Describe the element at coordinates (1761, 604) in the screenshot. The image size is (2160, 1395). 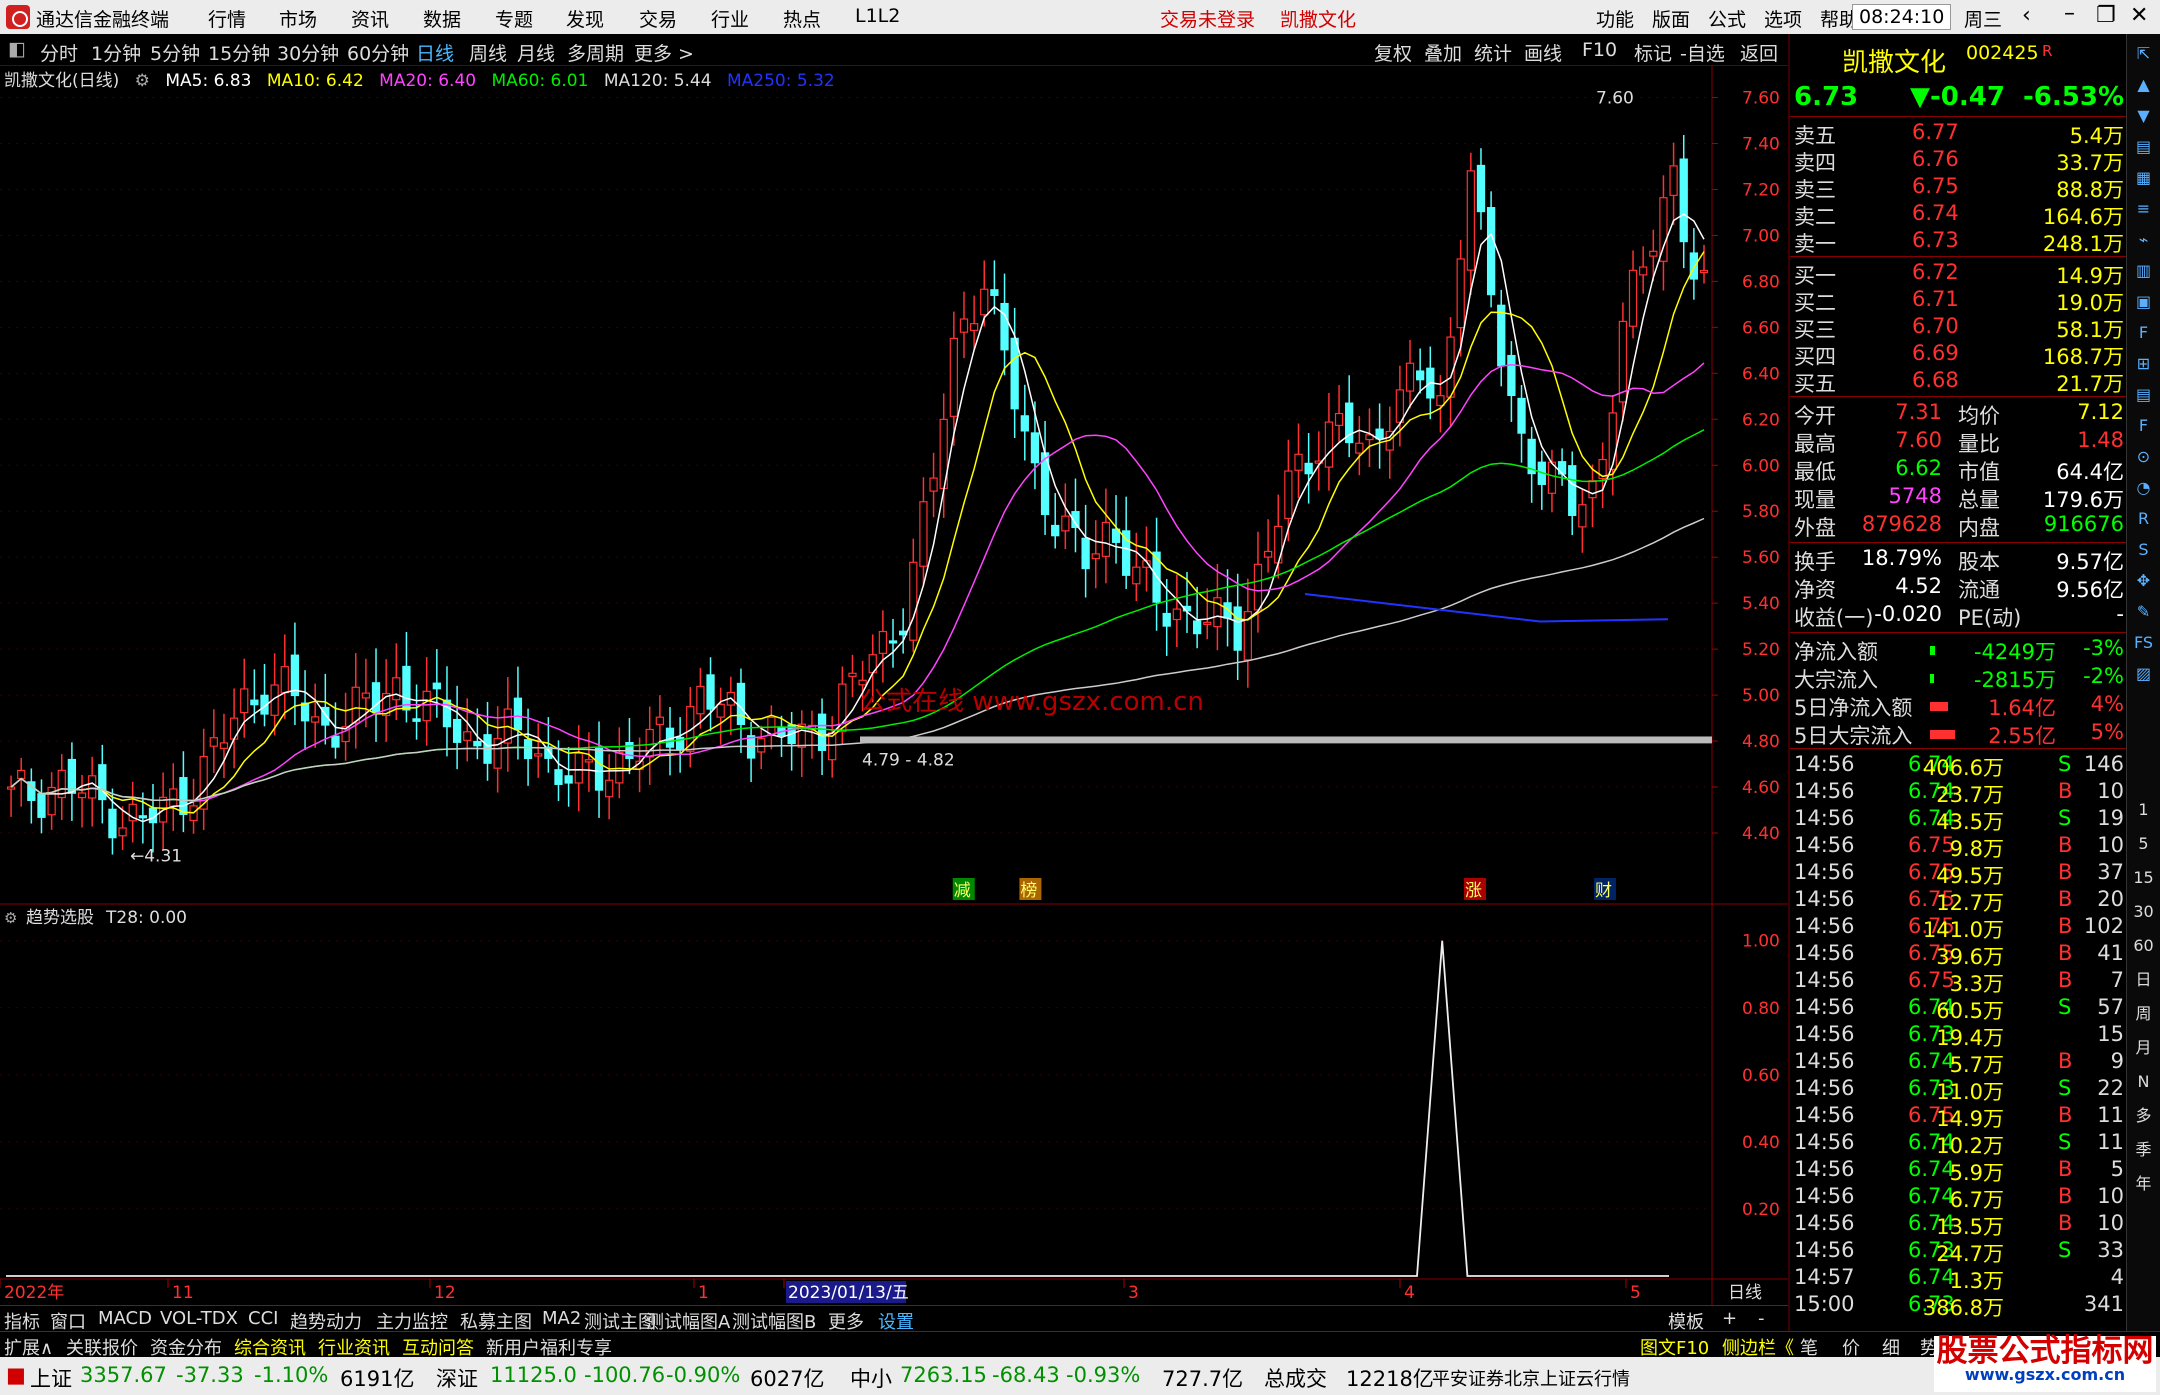
I see `price-tick-label: 5.40` at that location.